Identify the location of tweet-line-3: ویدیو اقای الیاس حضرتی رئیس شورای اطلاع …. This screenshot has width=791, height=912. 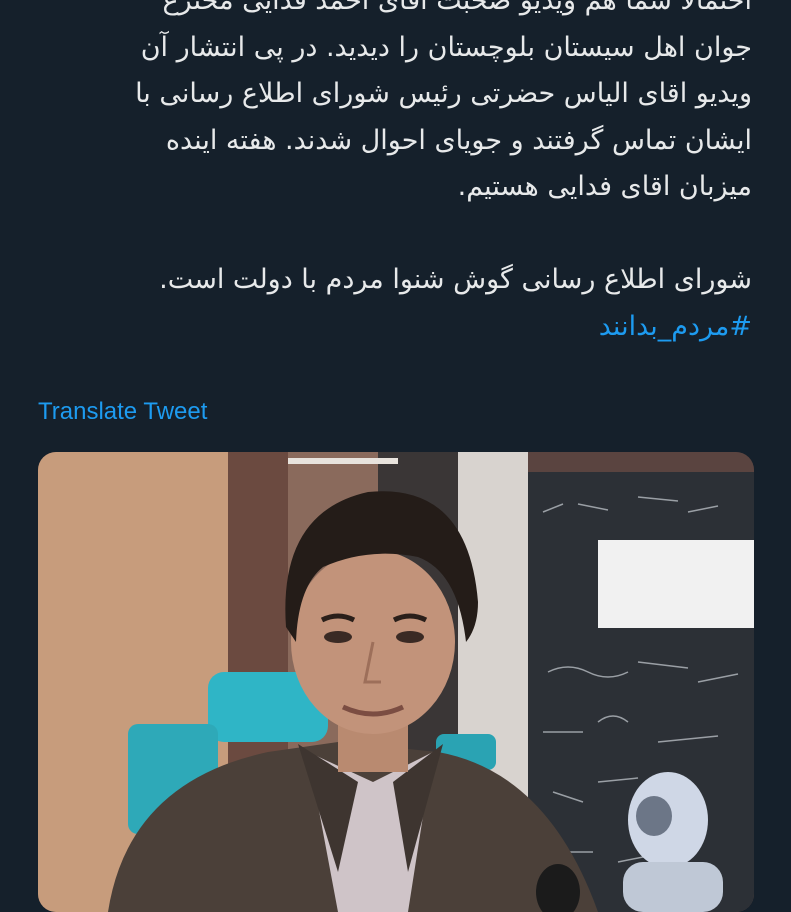
(443, 93).